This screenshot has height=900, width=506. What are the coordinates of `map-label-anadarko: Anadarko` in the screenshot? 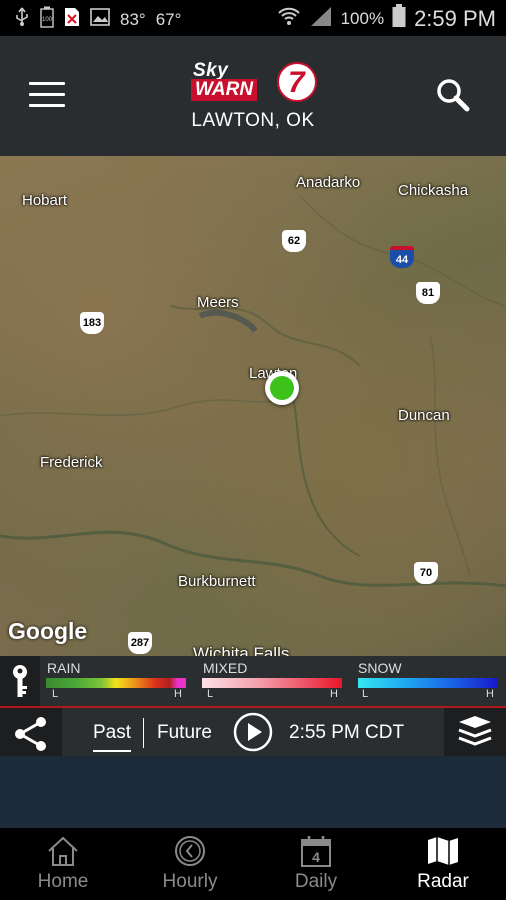 It's located at (328, 182).